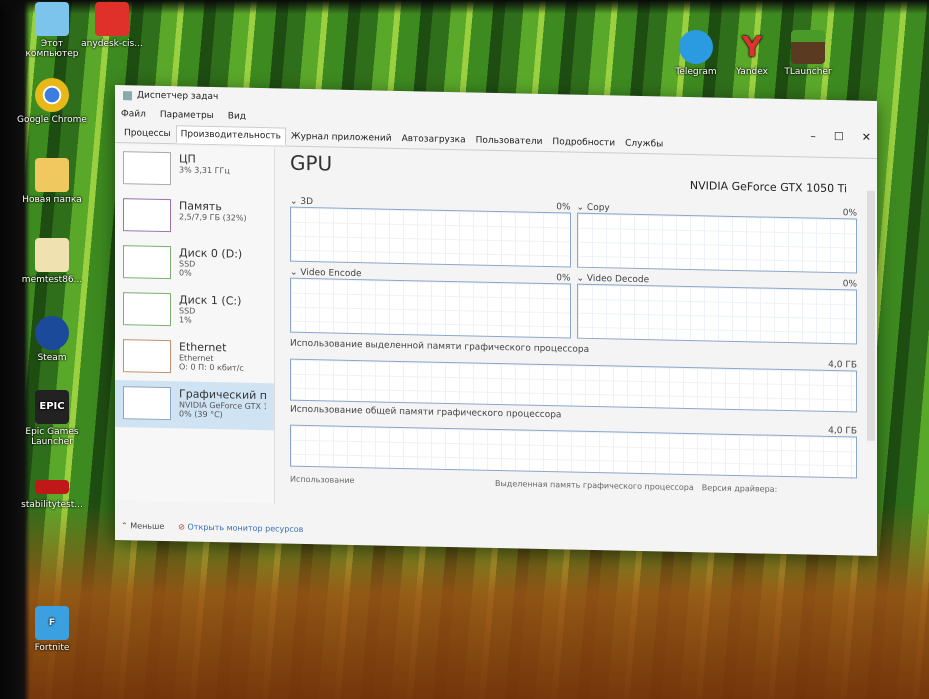 This screenshot has height=699, width=929. I want to click on engine-name: Video Encode, so click(331, 273).